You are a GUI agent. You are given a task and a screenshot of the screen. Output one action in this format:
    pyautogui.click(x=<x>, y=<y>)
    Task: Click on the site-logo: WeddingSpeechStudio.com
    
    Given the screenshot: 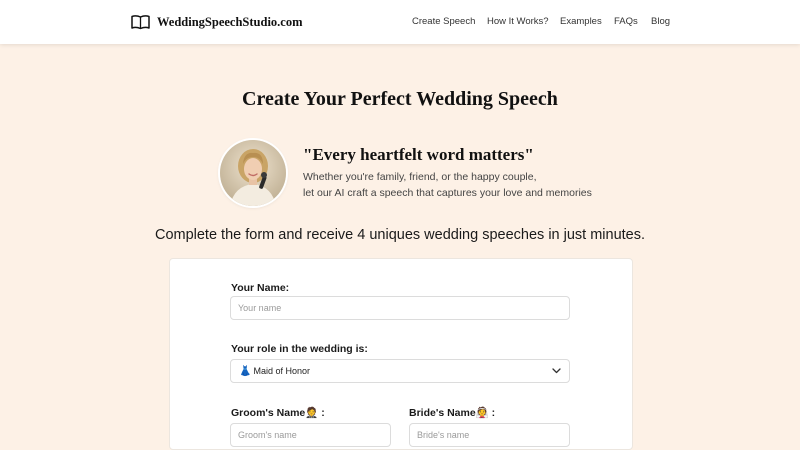 What is the action you would take?
    pyautogui.click(x=217, y=22)
    